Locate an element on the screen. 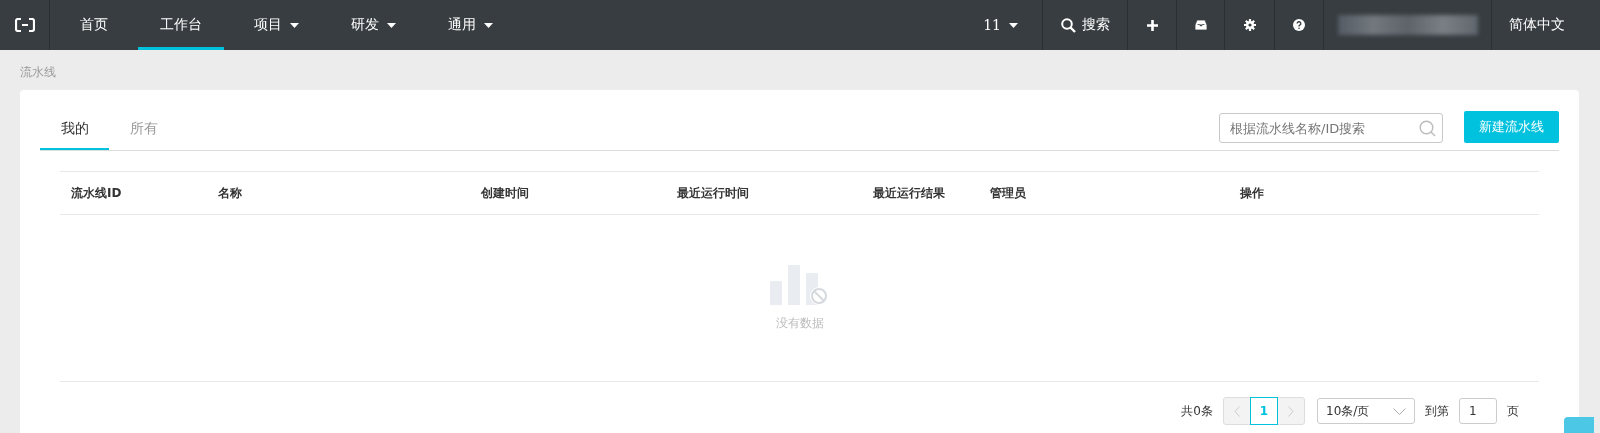 This screenshot has width=1600, height=433. counter-dropdown: 11 is located at coordinates (1000, 25).